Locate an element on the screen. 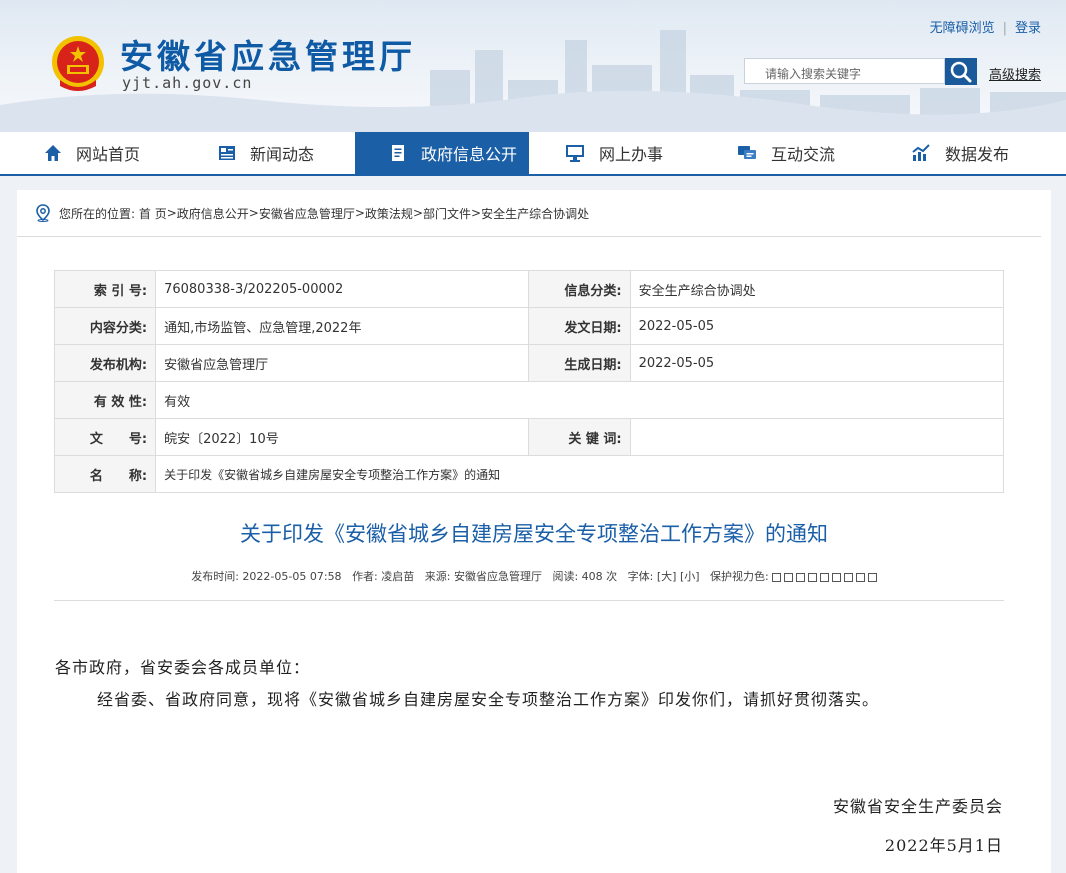  breadcrumb-divider is located at coordinates (529, 236).